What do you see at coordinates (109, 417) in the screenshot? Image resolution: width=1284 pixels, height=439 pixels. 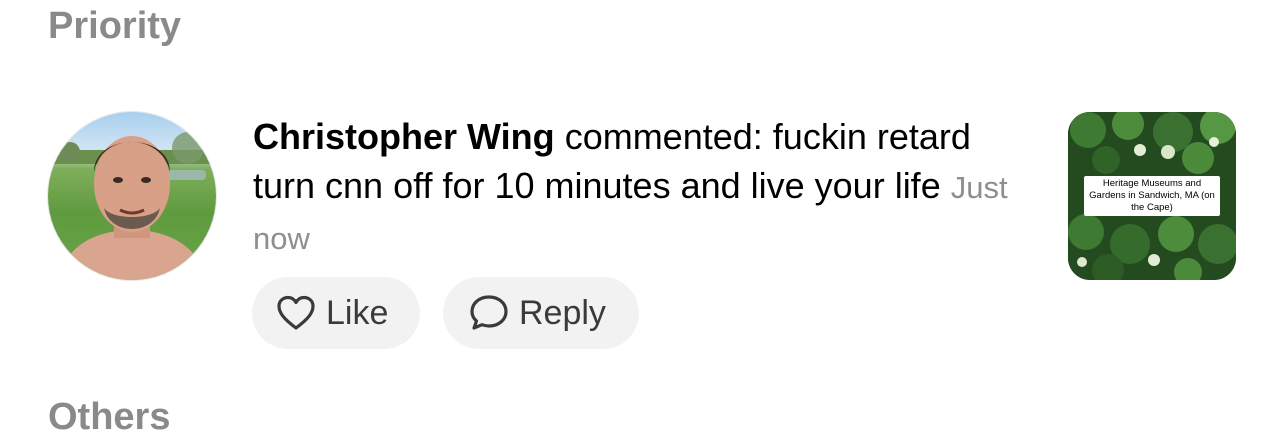 I see `section-title-others: Others` at bounding box center [109, 417].